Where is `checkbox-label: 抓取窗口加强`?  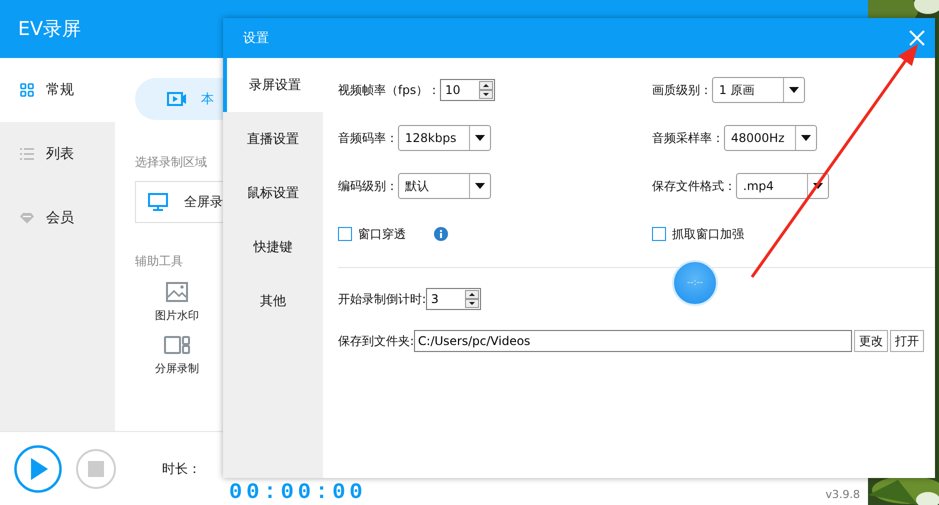
checkbox-label: 抓取窗口加强 is located at coordinates (708, 234).